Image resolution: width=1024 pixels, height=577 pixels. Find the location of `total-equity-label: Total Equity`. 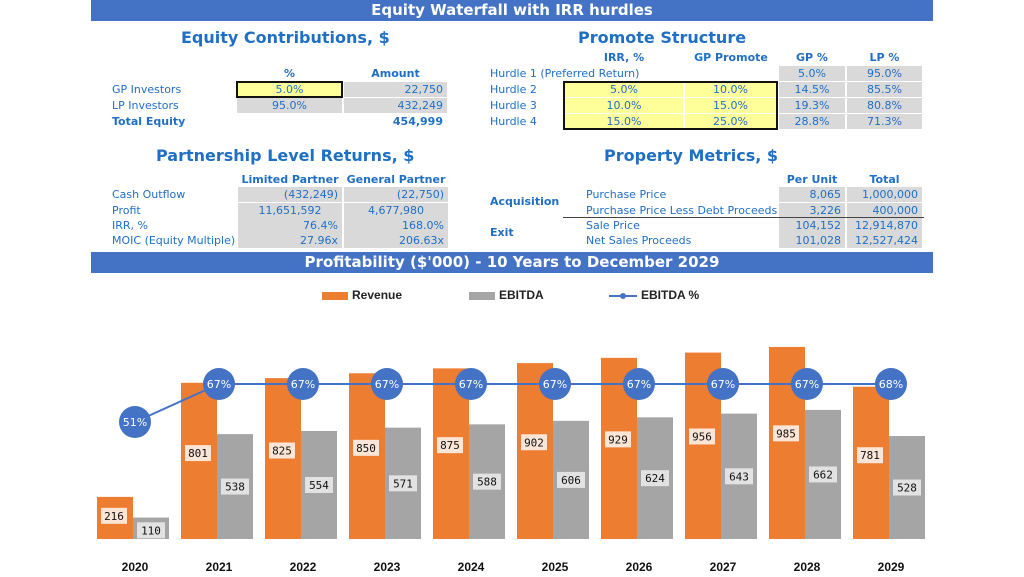

total-equity-label: Total Equity is located at coordinates (149, 121).